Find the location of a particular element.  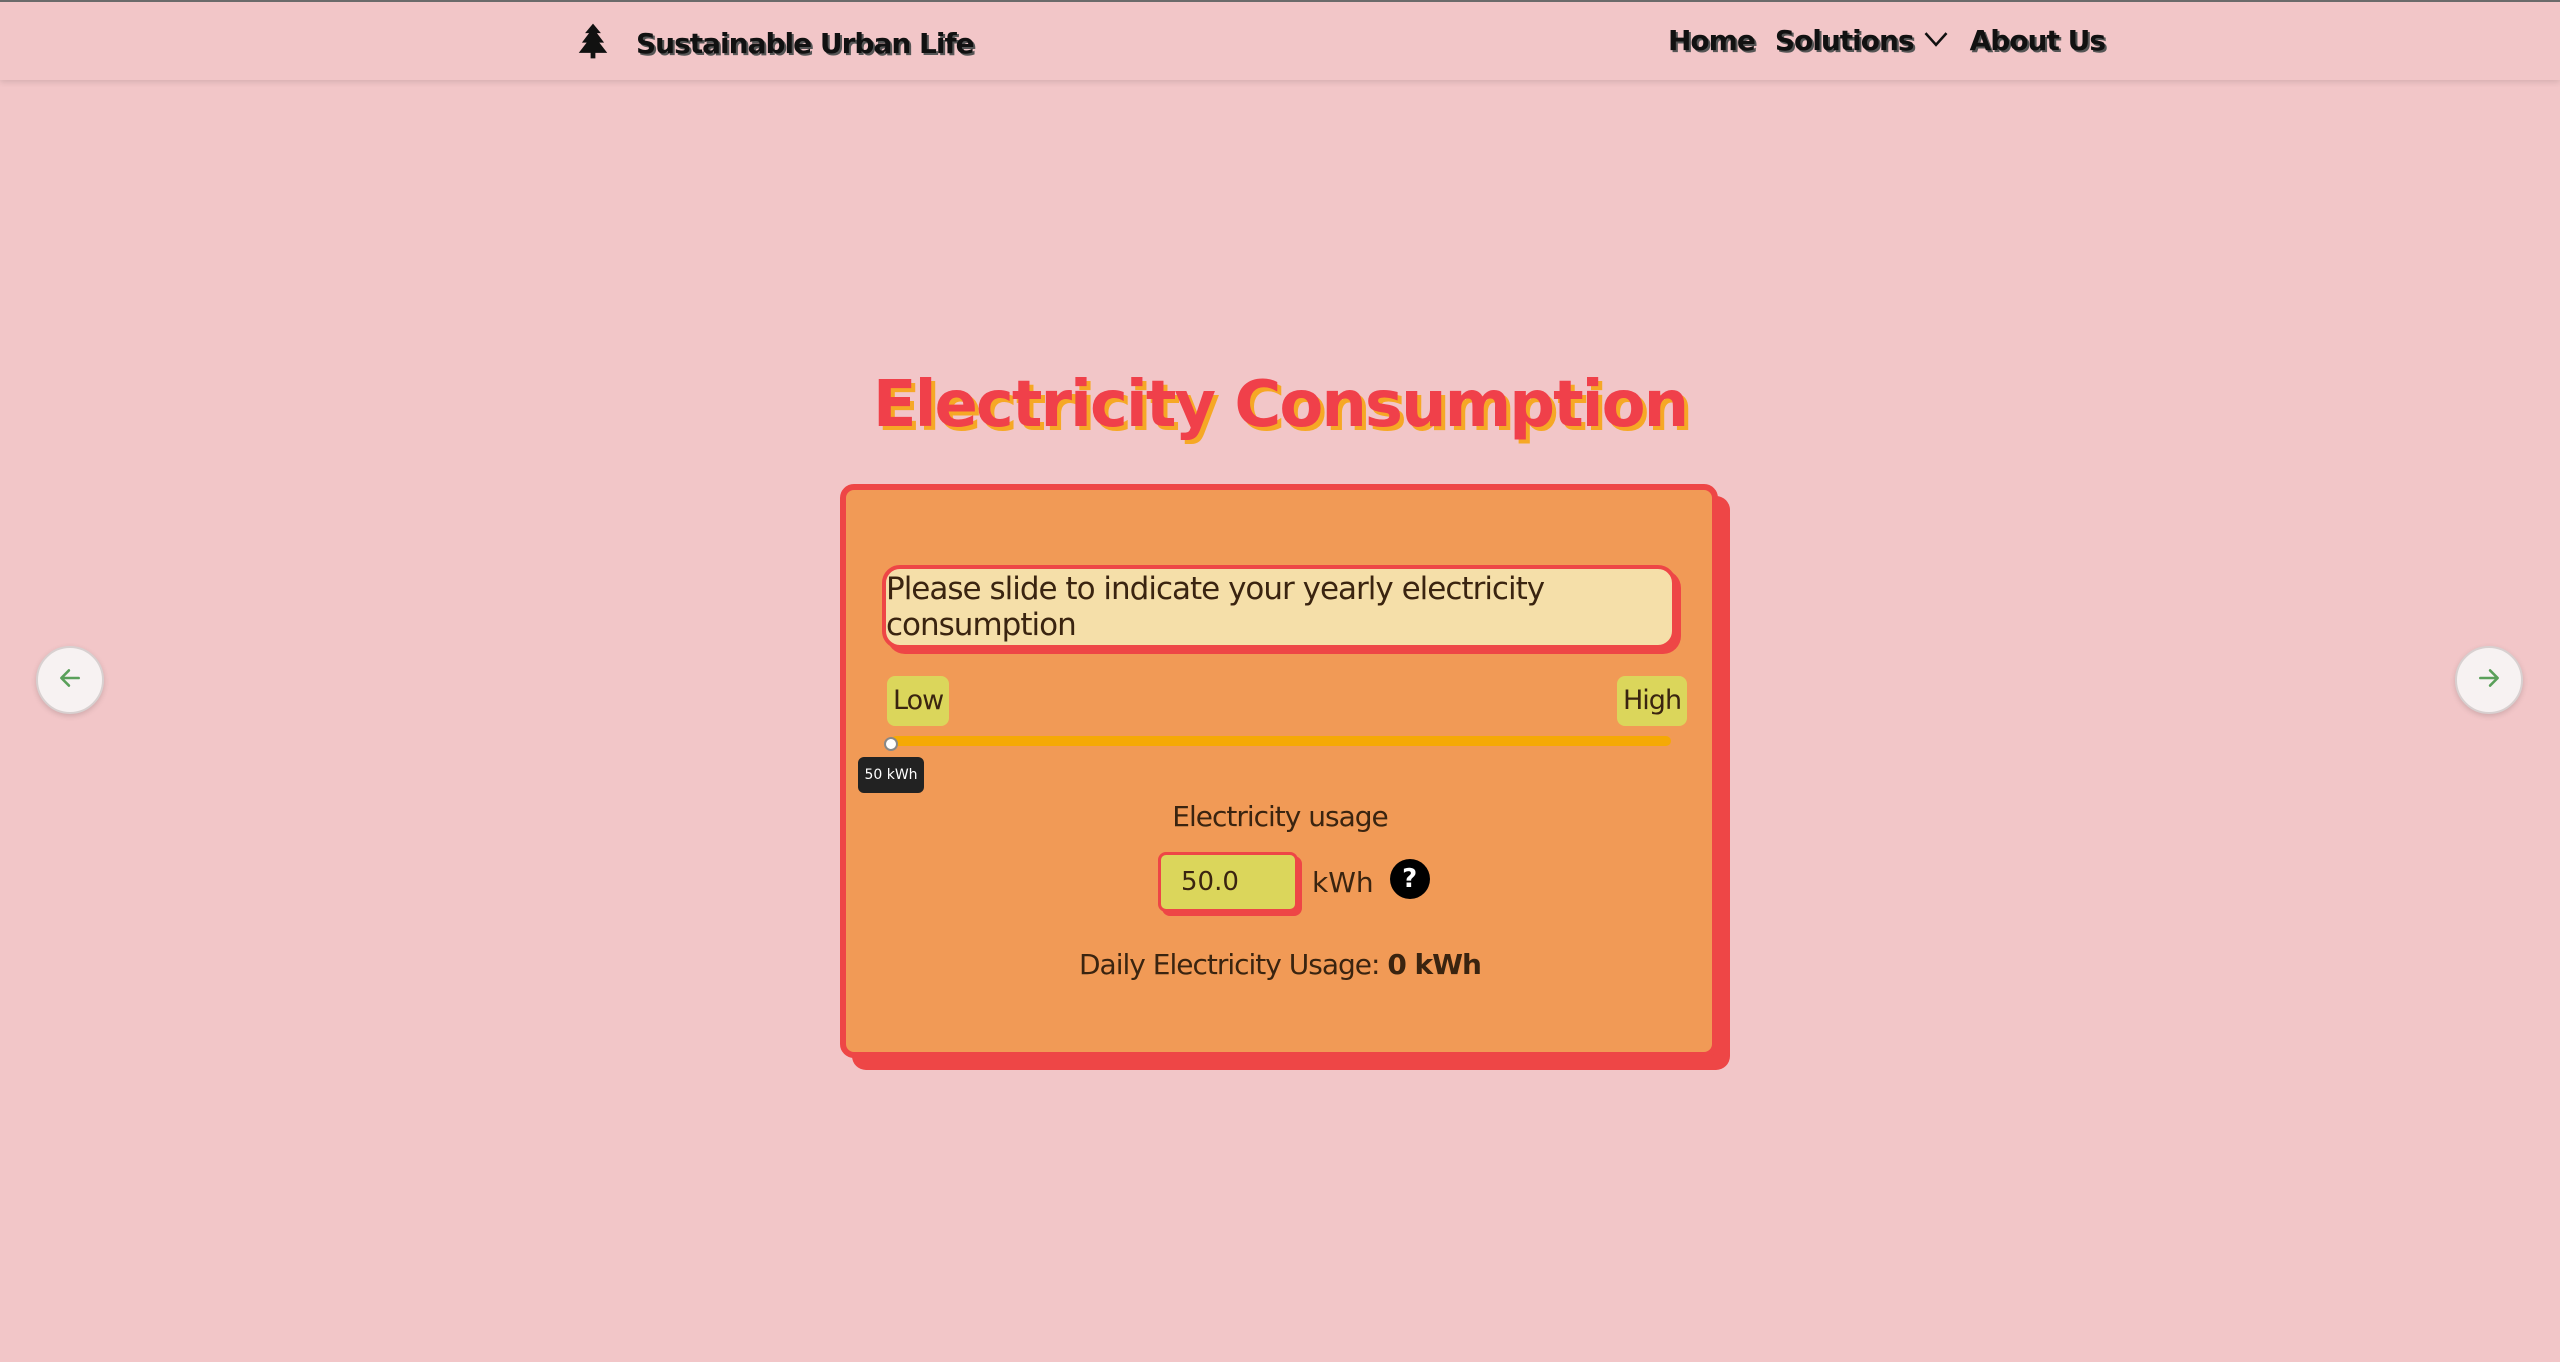

consumption-slider-track is located at coordinates (1281, 741).